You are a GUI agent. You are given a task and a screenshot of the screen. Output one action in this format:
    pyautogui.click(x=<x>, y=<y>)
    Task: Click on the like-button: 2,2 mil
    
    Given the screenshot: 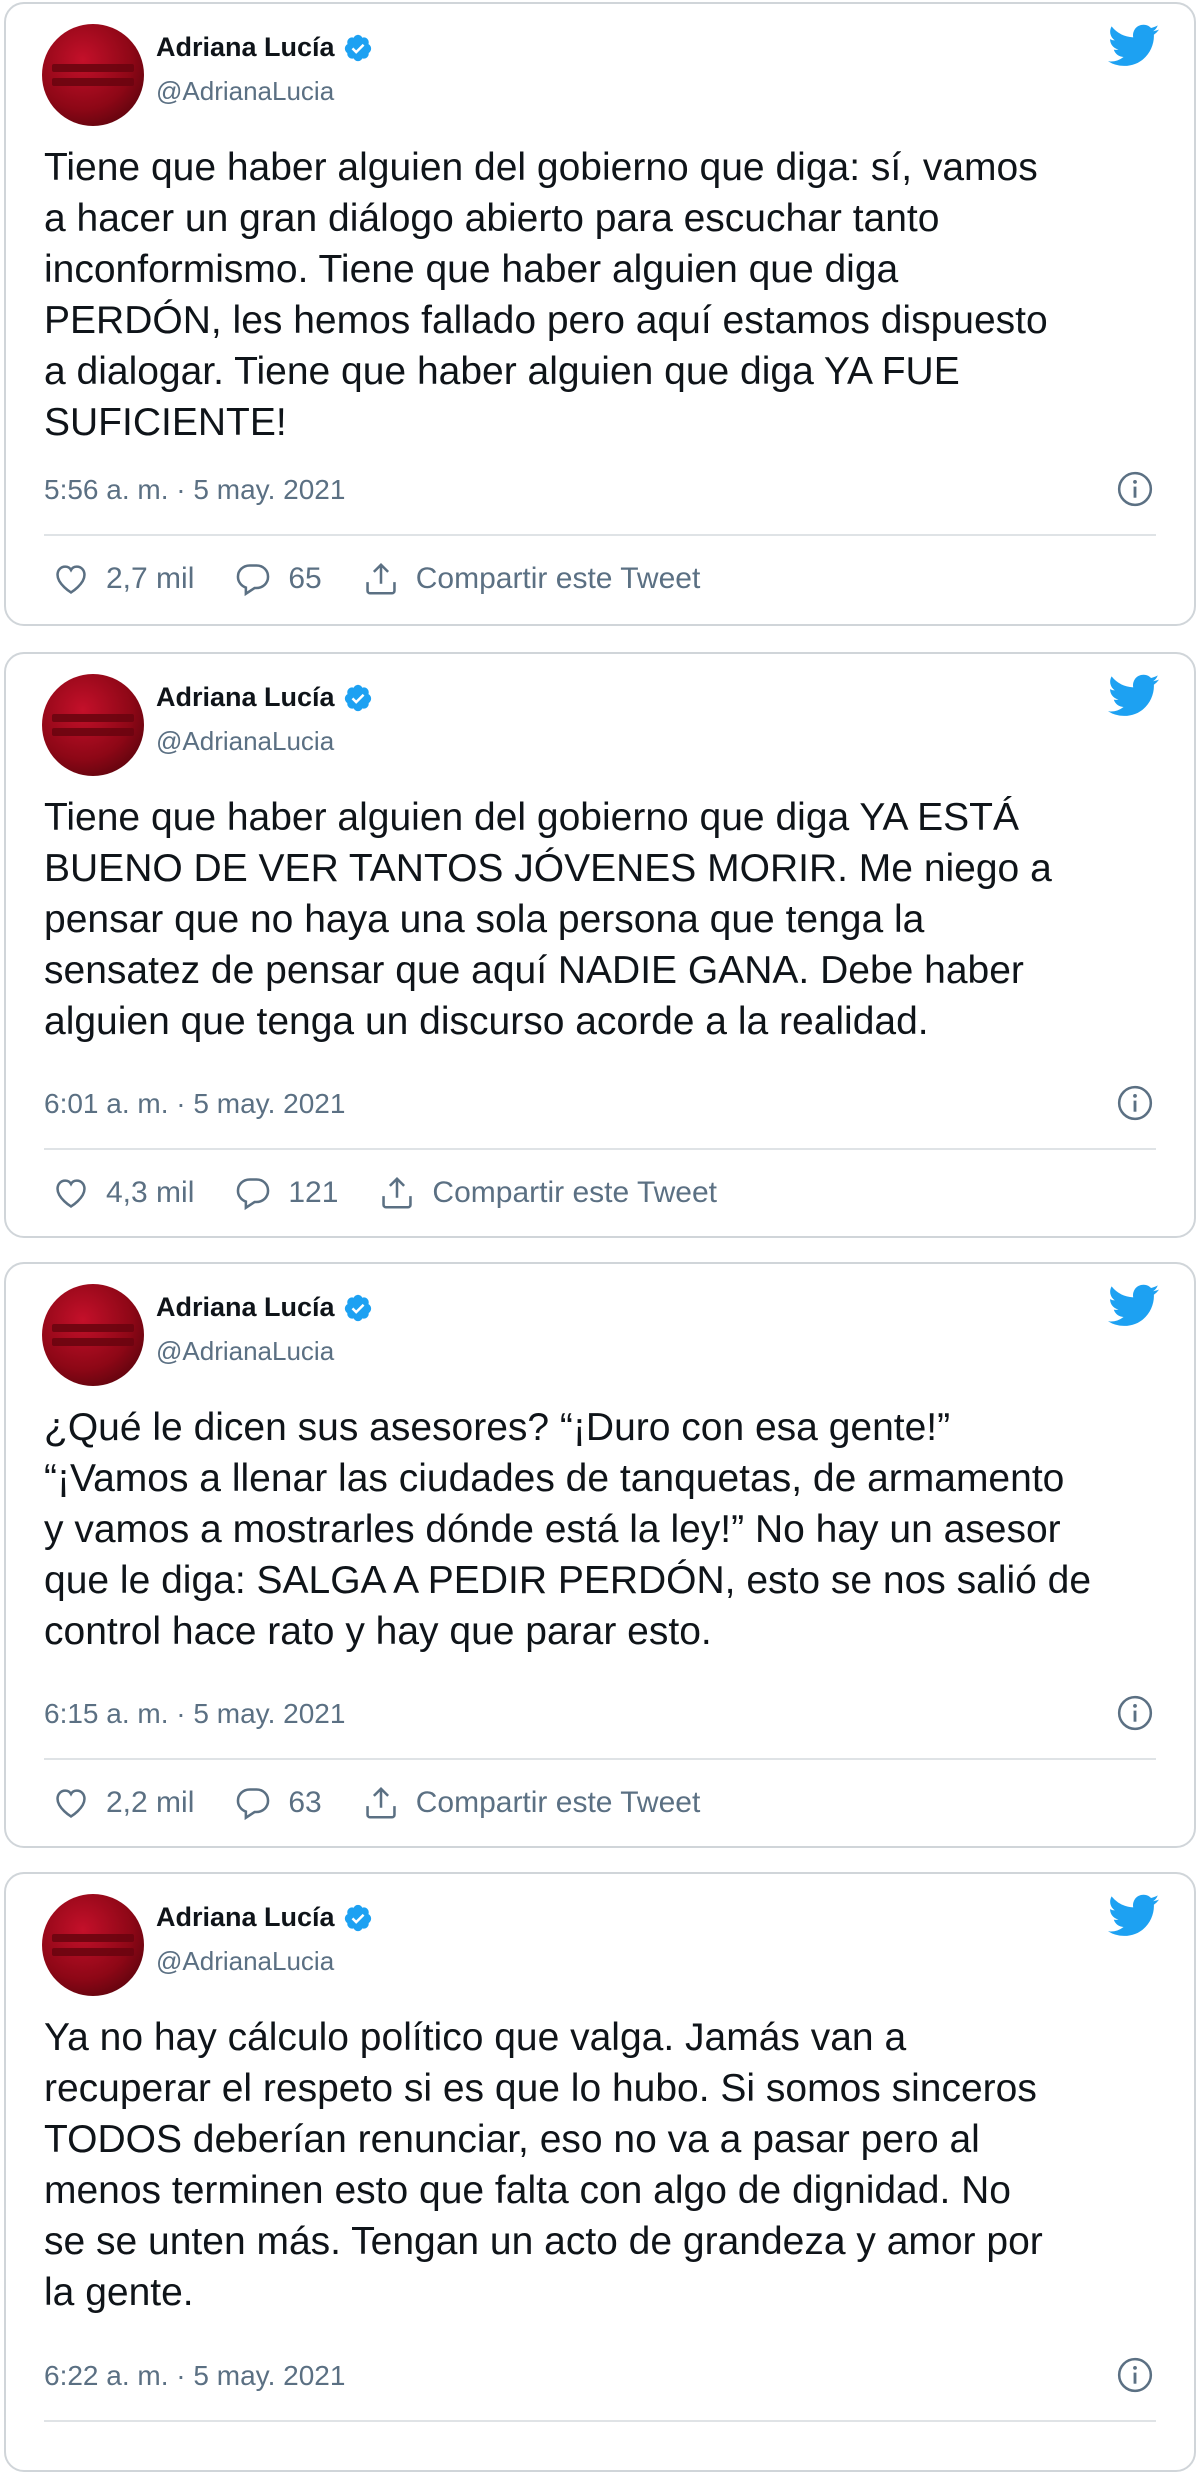 What is the action you would take?
    pyautogui.click(x=123, y=1803)
    